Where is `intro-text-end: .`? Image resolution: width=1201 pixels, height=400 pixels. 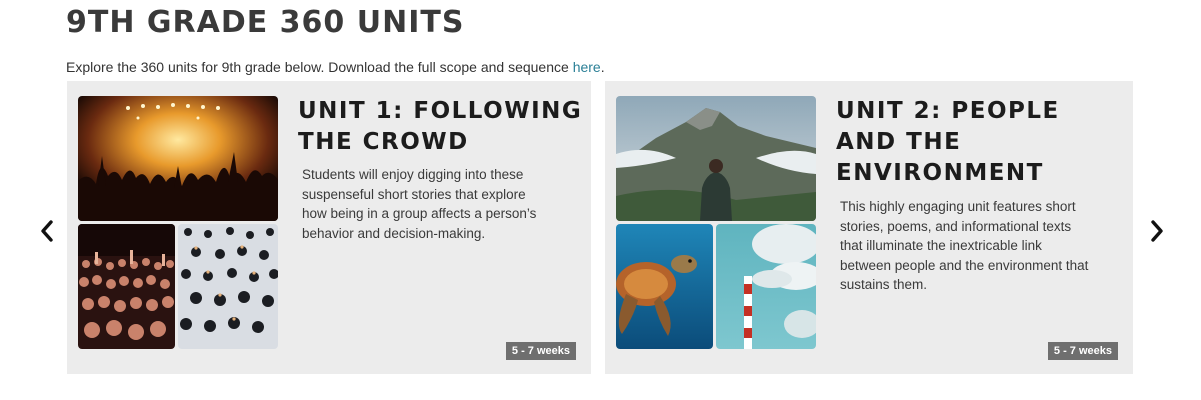 intro-text-end: . is located at coordinates (602, 67).